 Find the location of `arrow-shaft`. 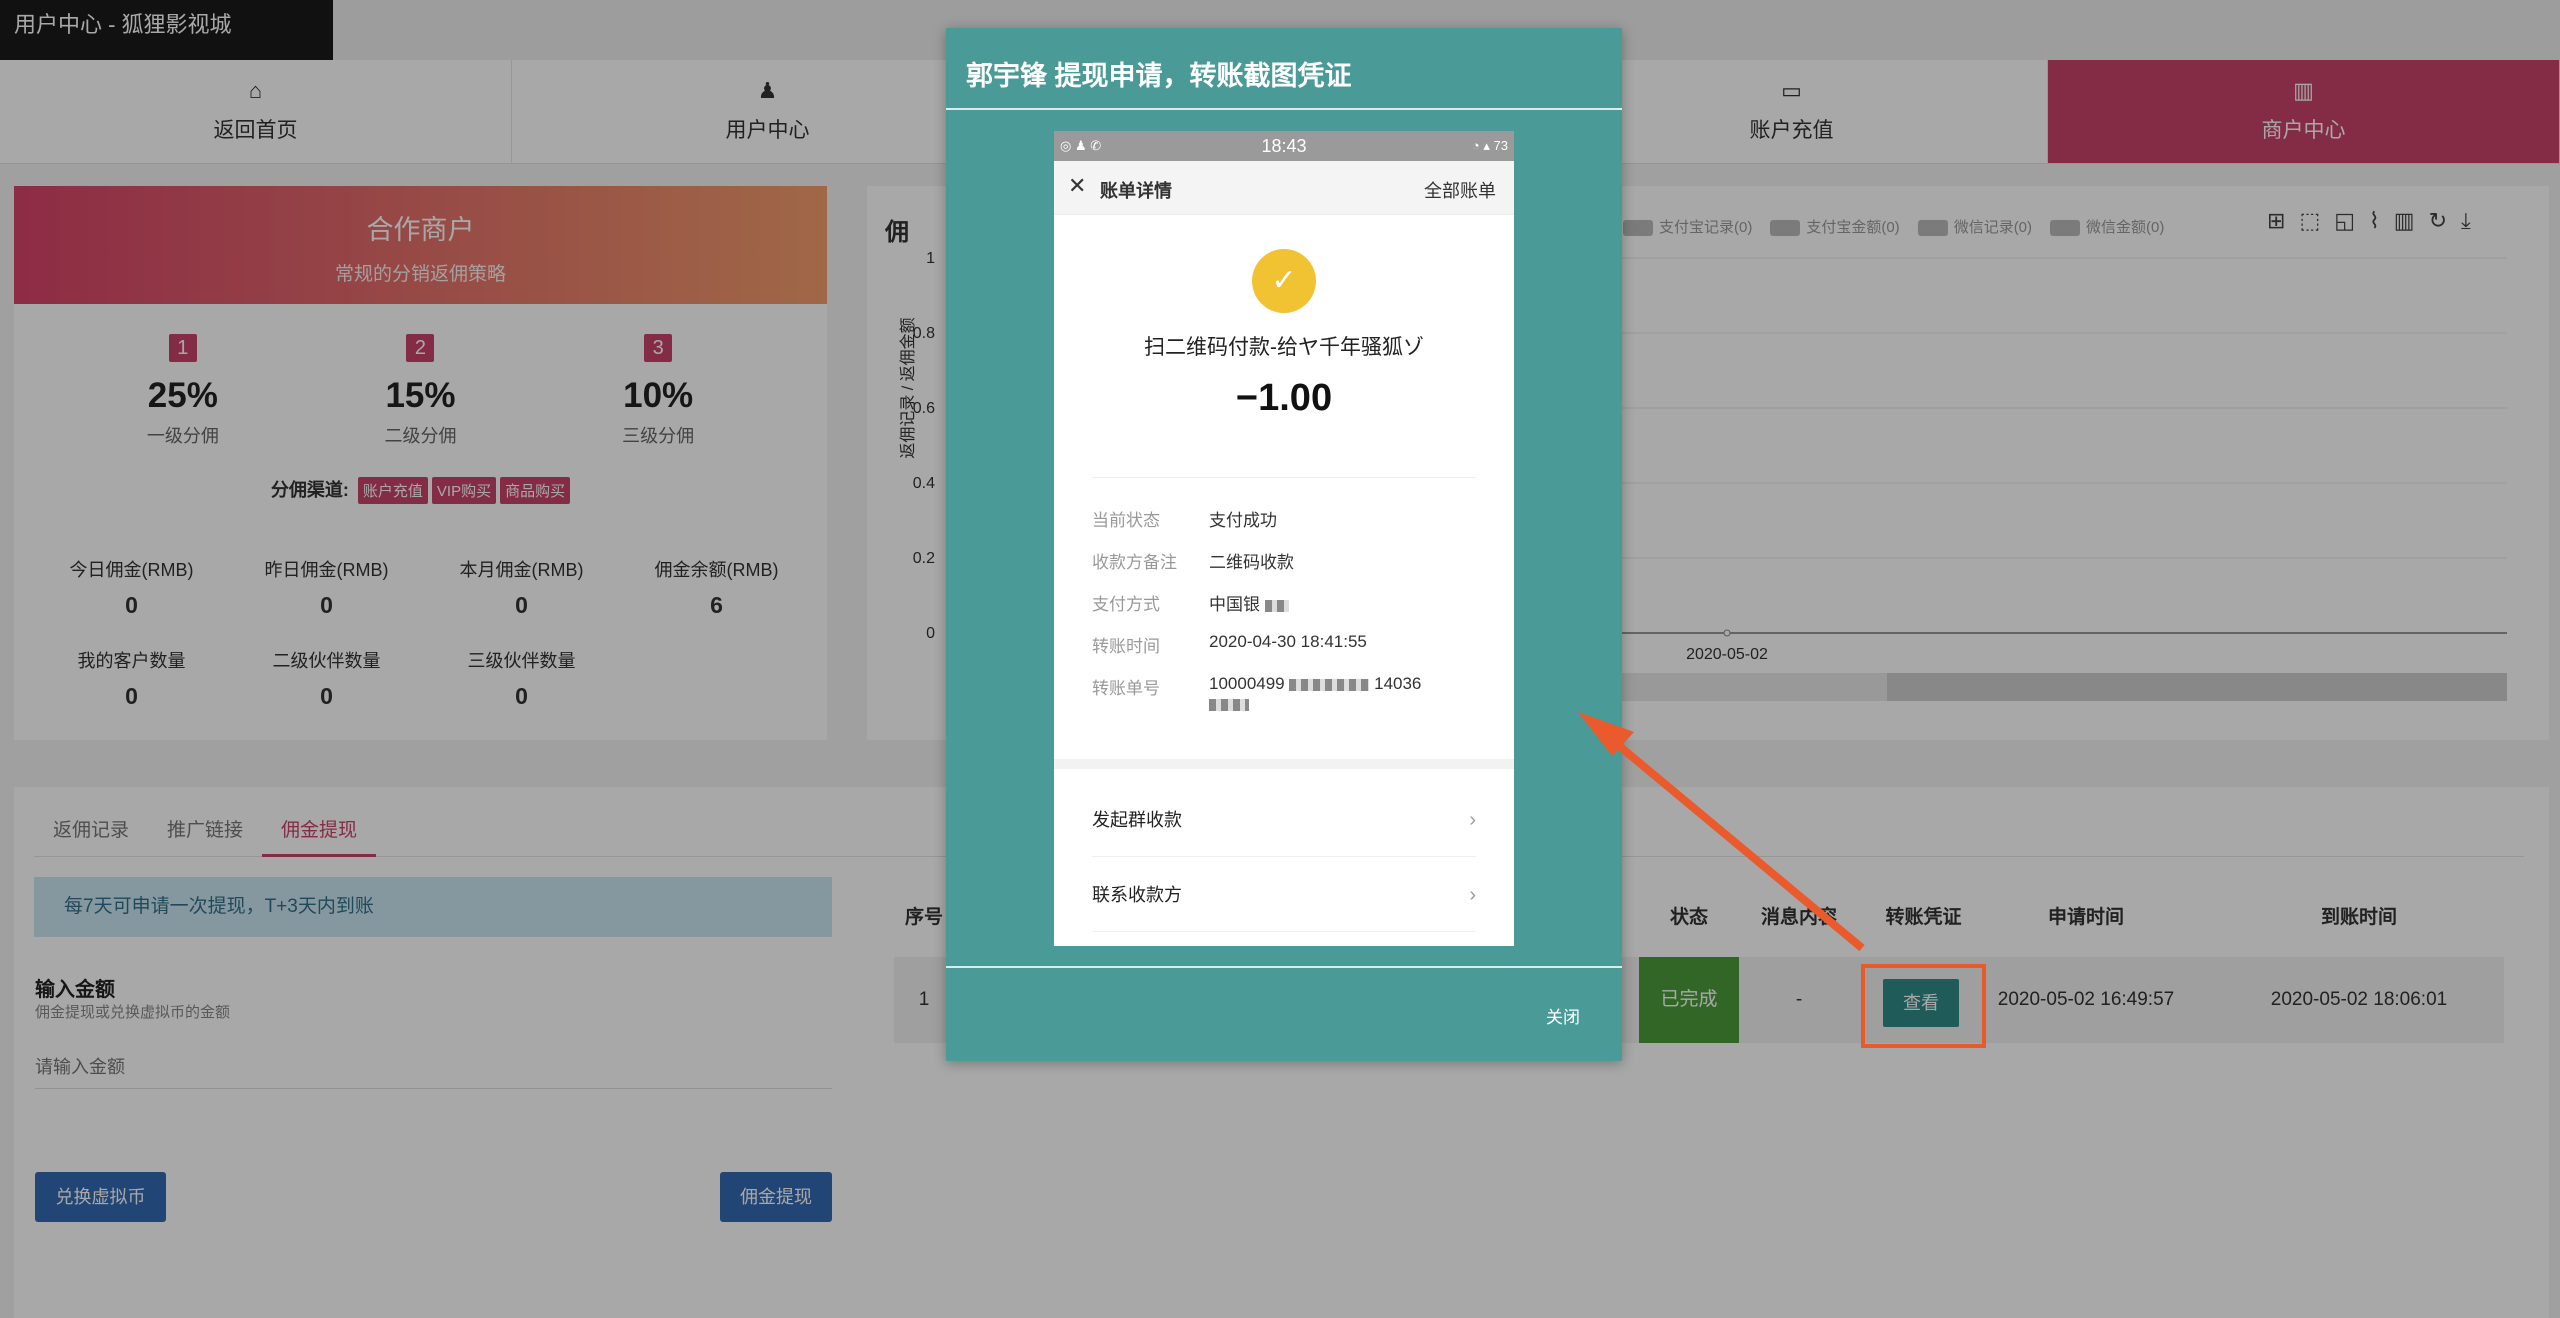

arrow-shaft is located at coordinates (1731, 839).